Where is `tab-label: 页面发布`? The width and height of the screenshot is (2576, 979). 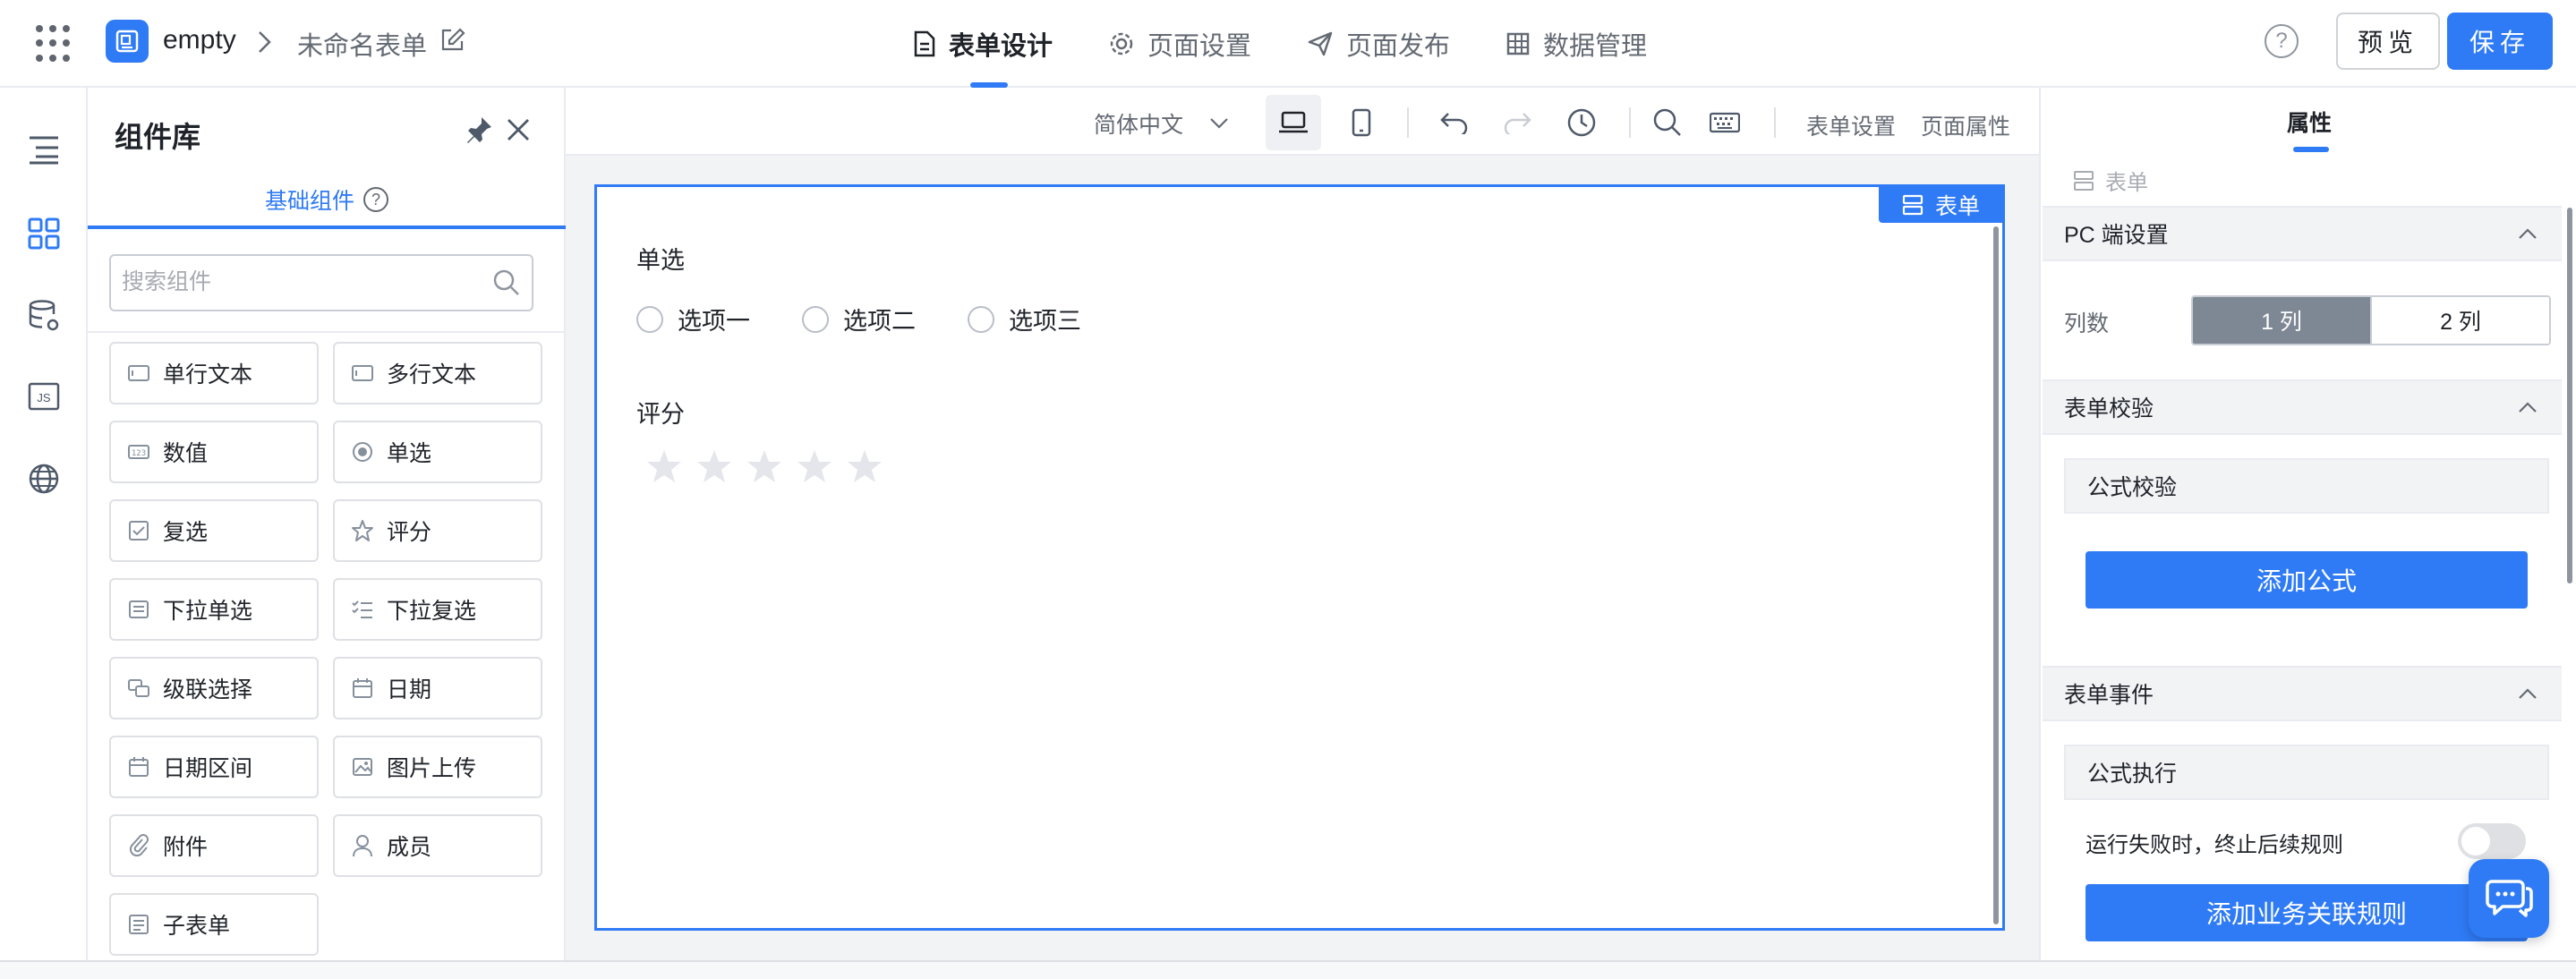 tab-label: 页面发布 is located at coordinates (1398, 47).